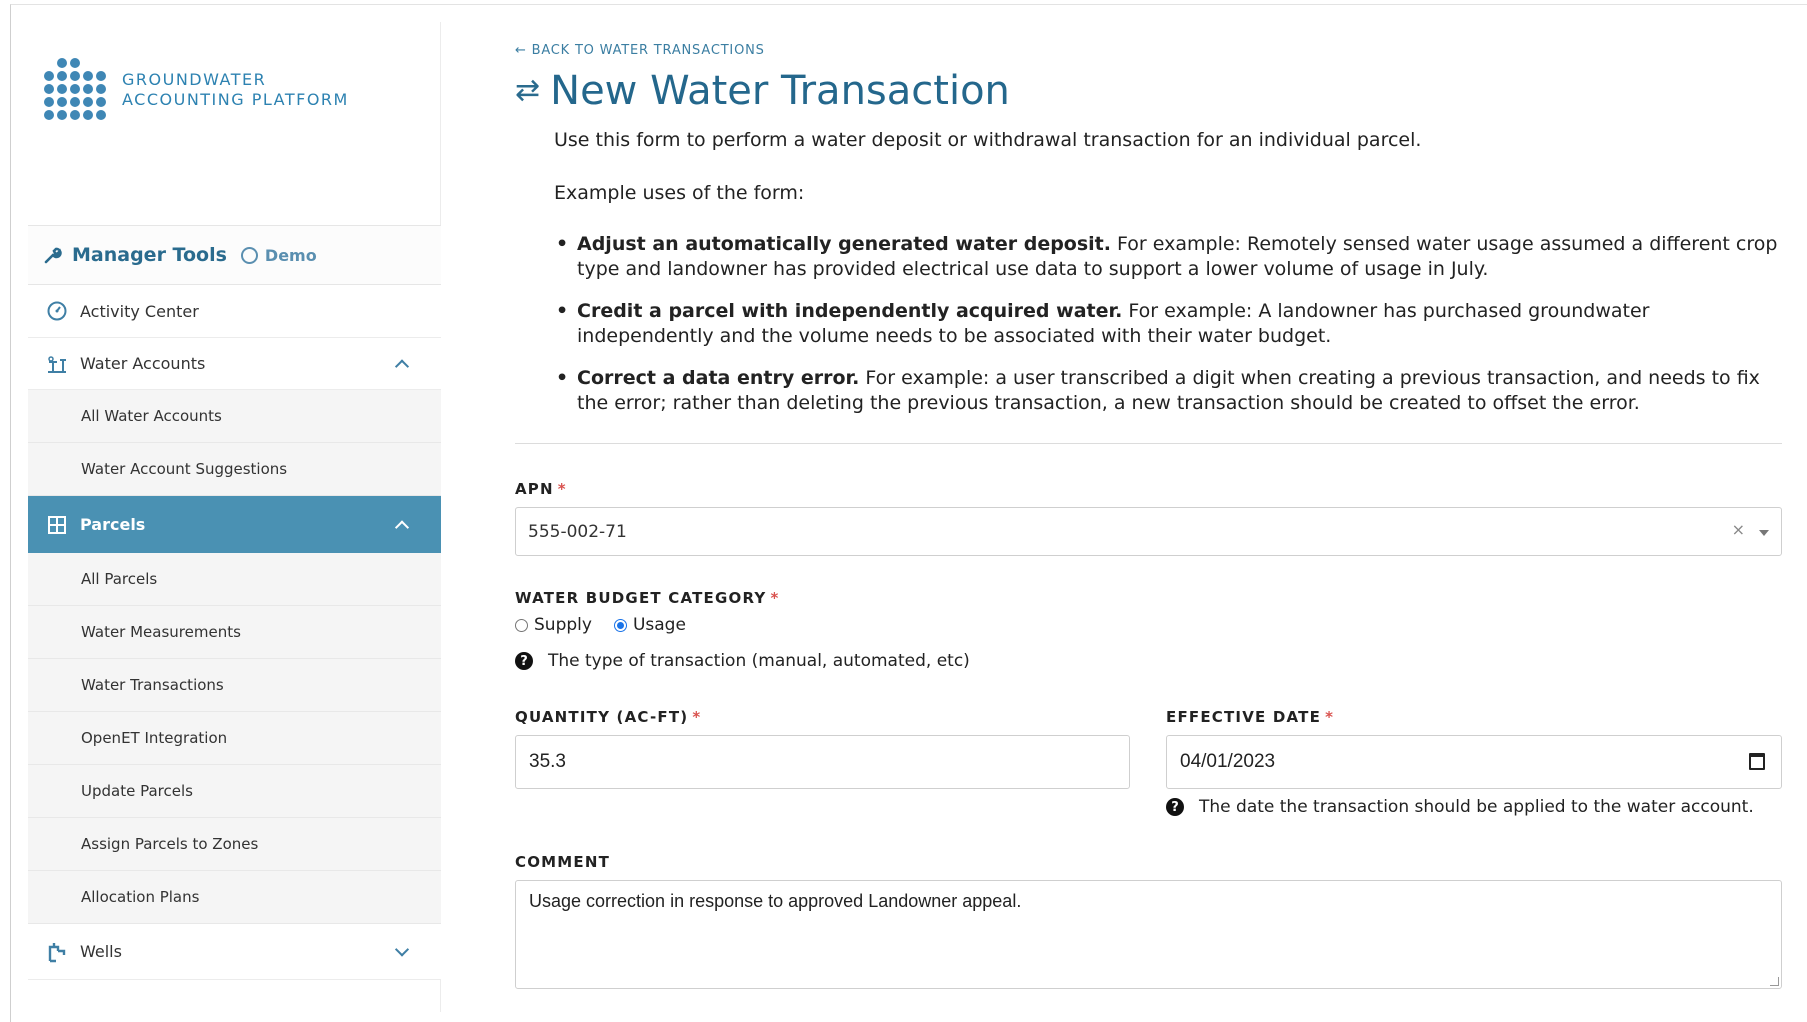 This screenshot has width=1807, height=1022. Describe the element at coordinates (647, 598) in the screenshot. I see `water-budget-category-label: WATER BUDGET CATEGORY *` at that location.